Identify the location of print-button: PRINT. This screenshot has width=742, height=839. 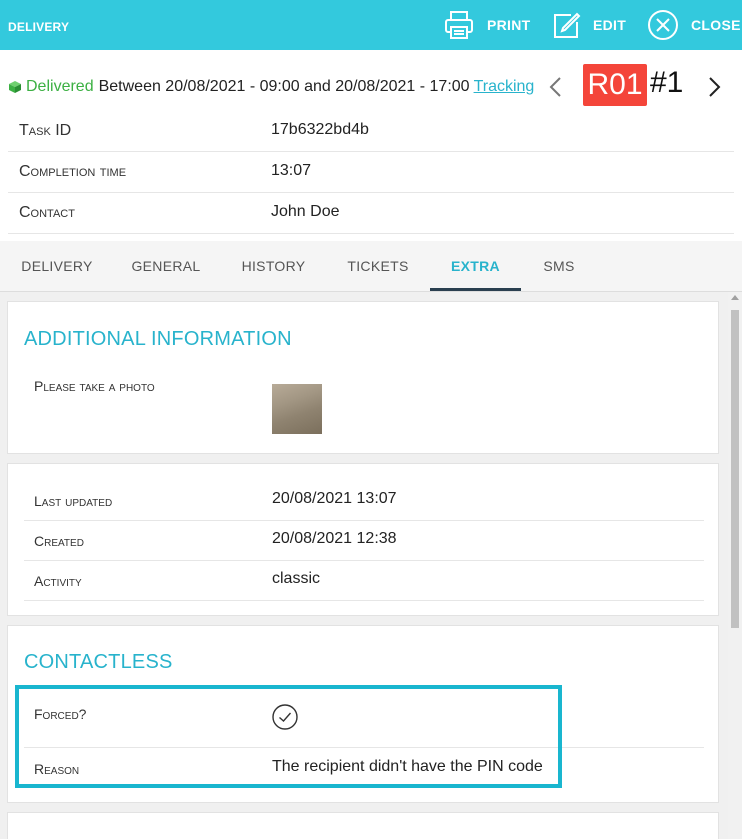
(487, 25).